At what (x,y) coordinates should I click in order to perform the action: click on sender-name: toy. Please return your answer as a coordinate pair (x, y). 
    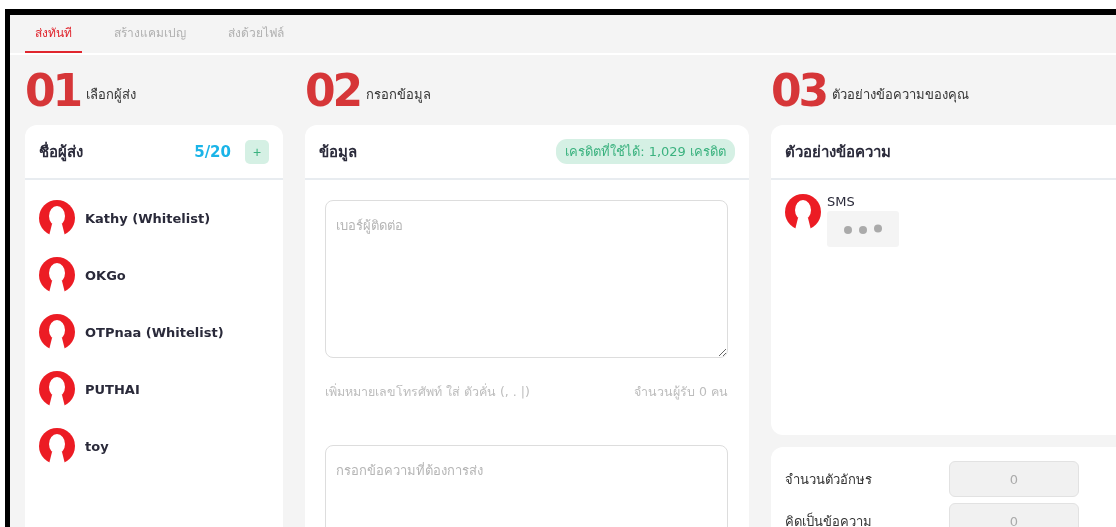
    Looking at the image, I should click on (97, 446).